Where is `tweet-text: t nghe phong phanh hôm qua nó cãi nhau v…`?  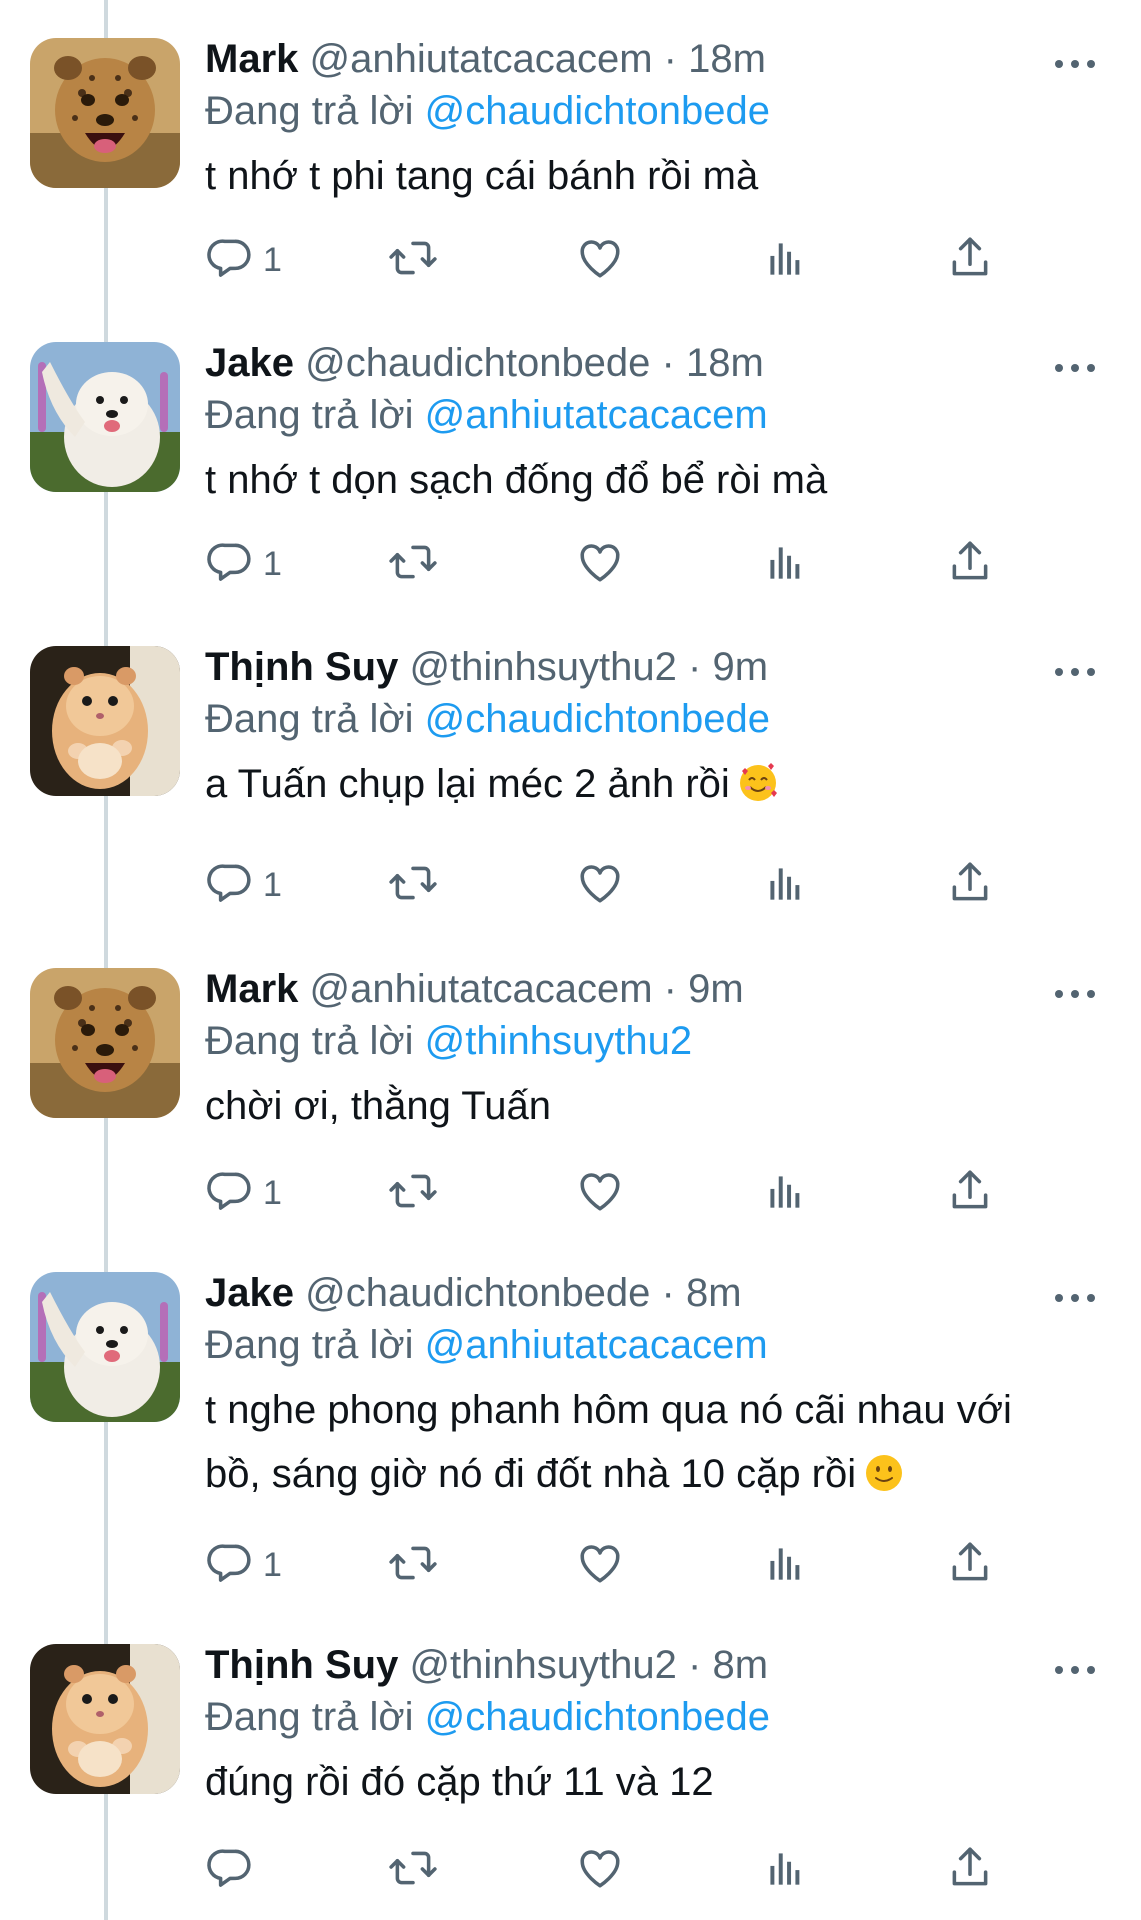 tweet-text: t nghe phong phanh hôm qua nó cãi nhau v… is located at coordinates (645, 1442).